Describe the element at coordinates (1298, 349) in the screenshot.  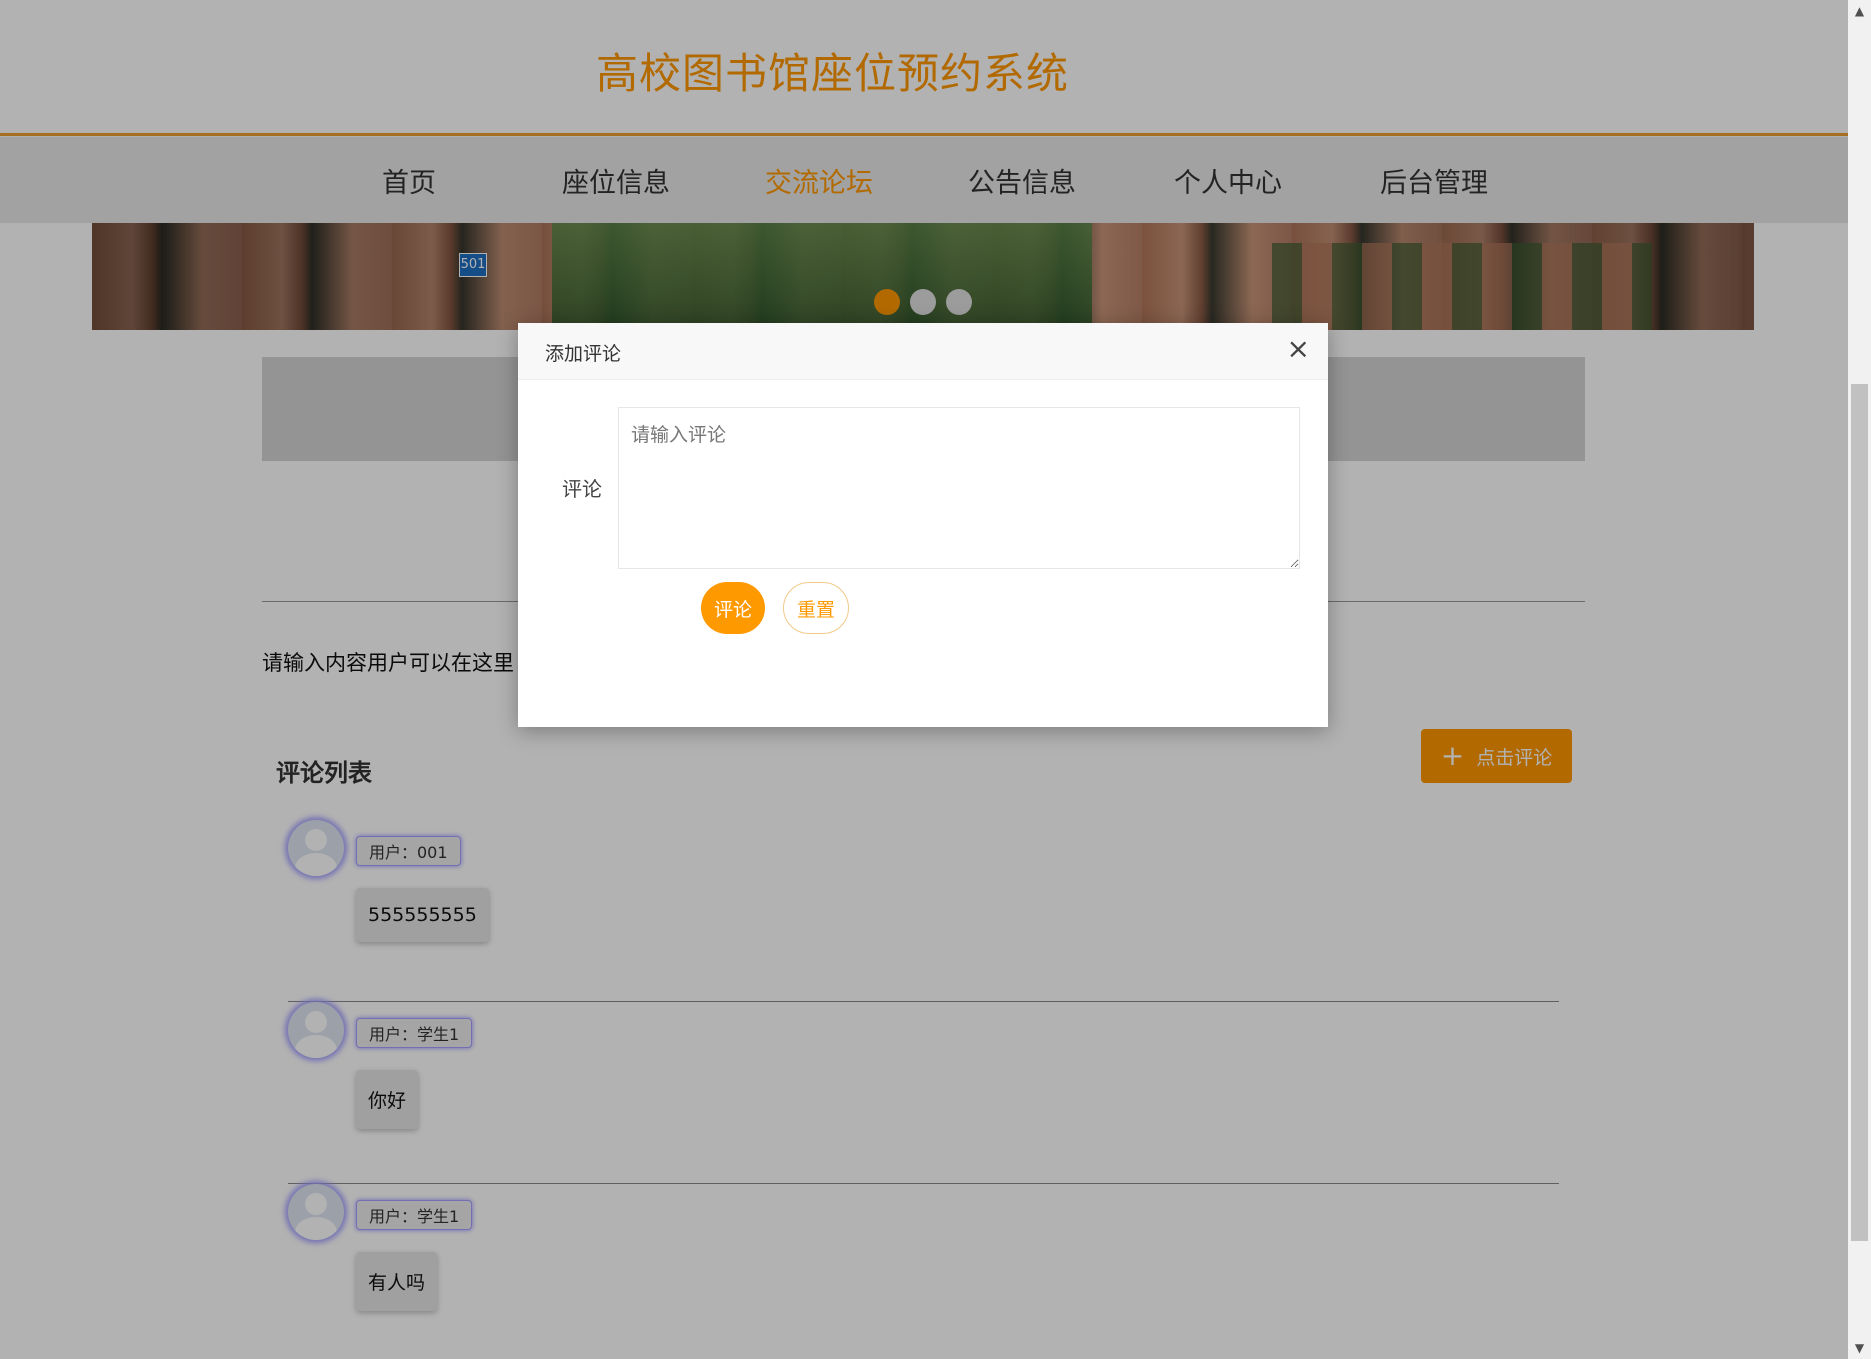
I see `close-icon: ×` at that location.